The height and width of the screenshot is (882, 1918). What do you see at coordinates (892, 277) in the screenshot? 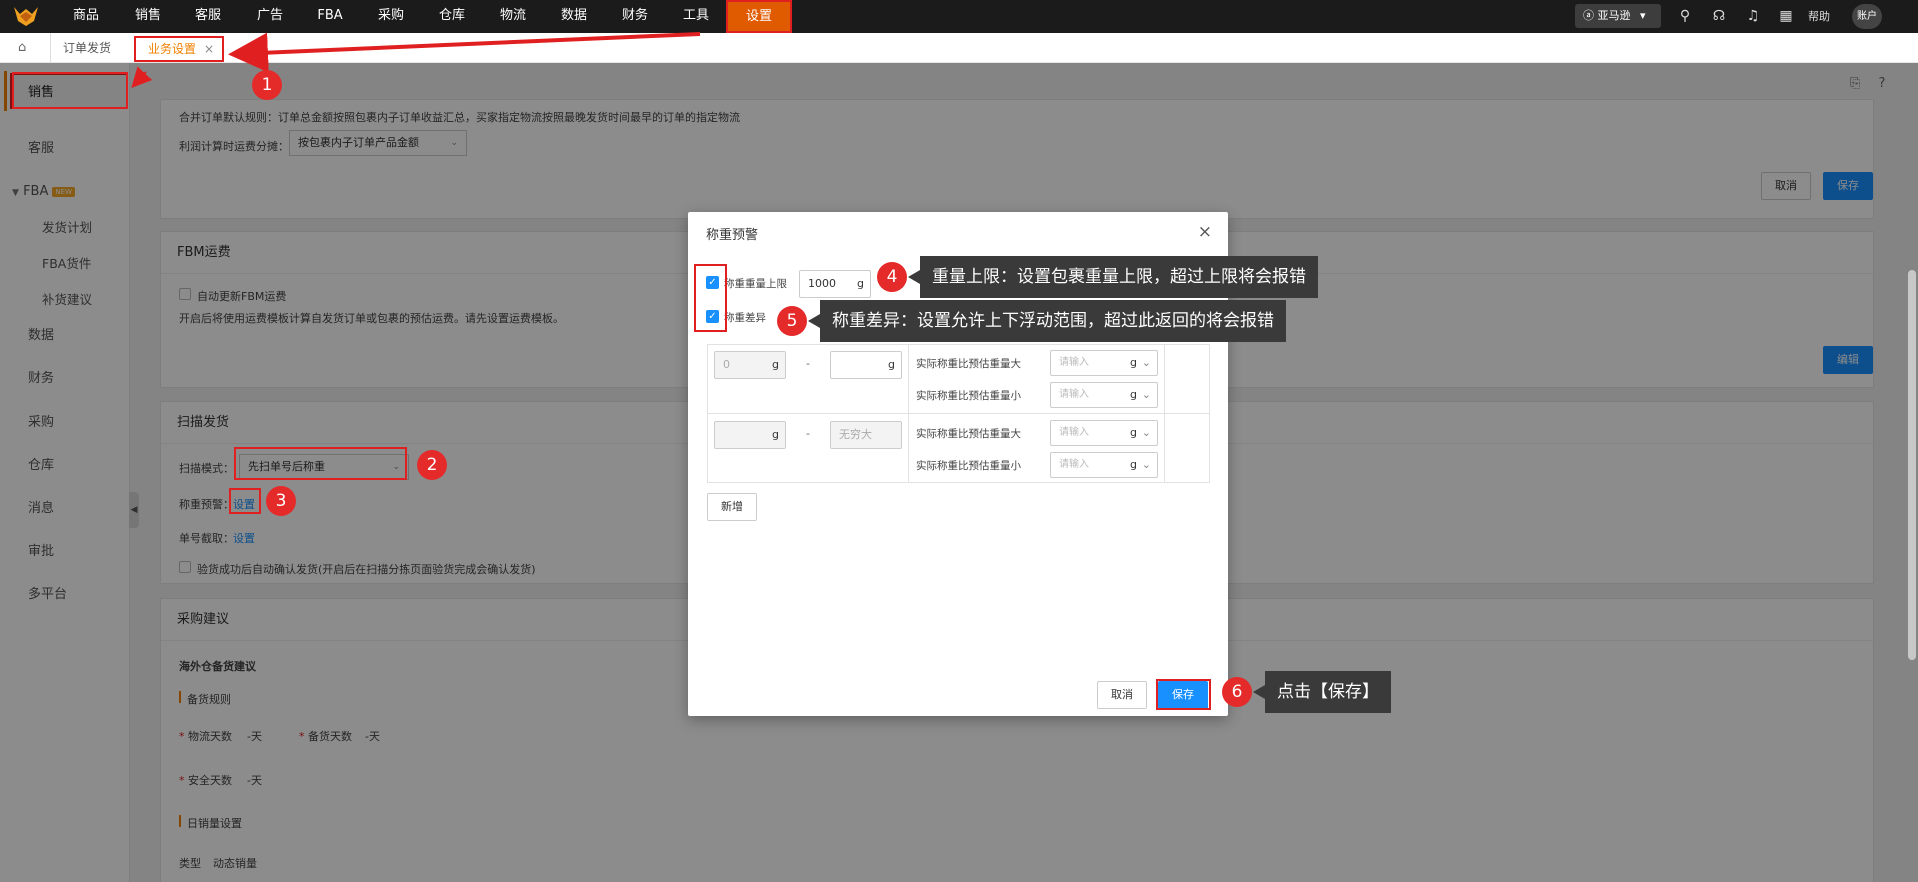
I see `step-4-marker: 4` at bounding box center [892, 277].